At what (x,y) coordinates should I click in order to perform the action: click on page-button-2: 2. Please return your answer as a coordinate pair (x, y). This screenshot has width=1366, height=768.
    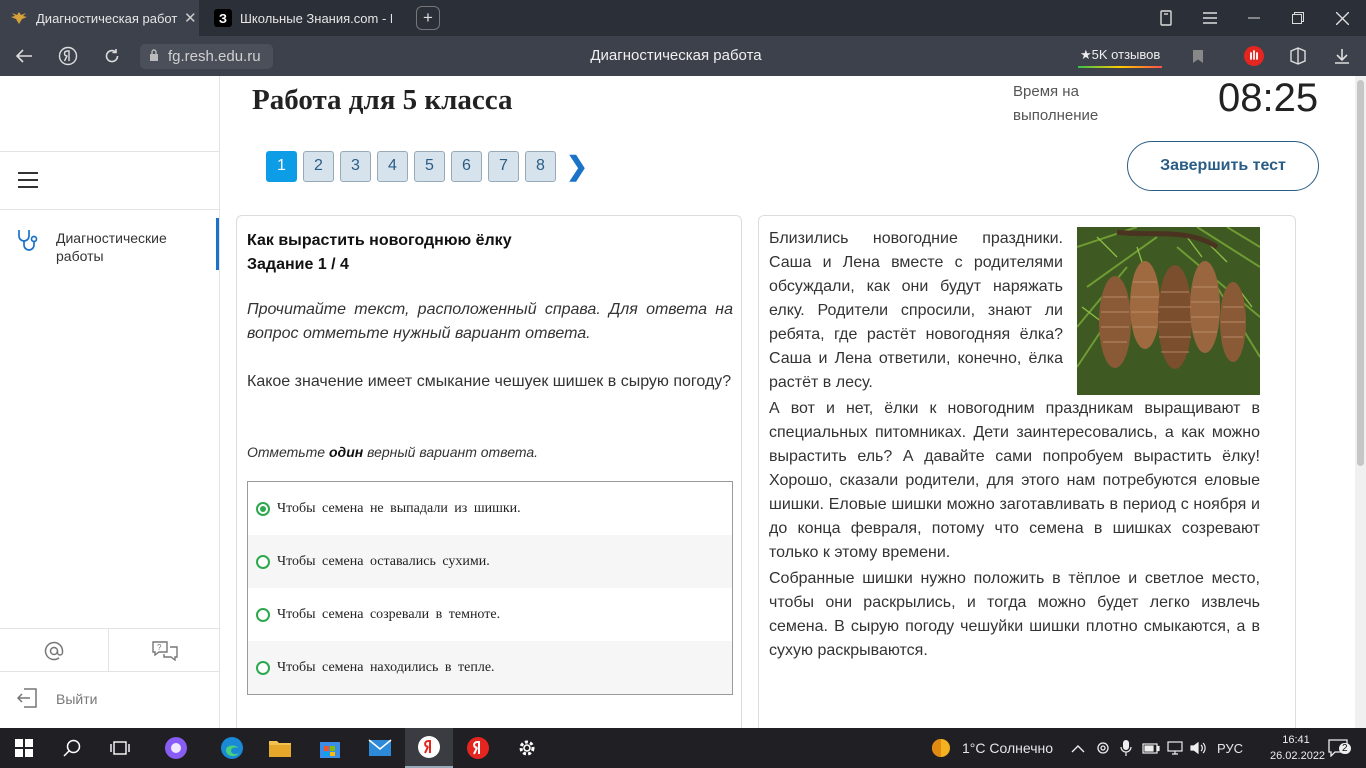
    Looking at the image, I should click on (318, 166).